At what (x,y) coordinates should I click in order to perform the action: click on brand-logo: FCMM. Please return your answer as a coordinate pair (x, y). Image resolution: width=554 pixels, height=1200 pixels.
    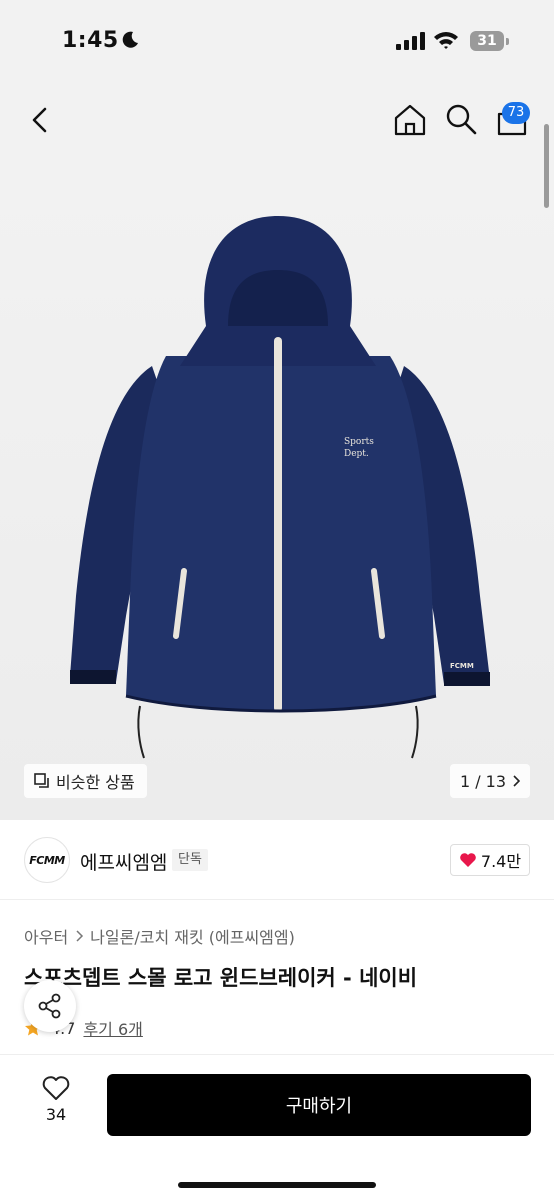
    Looking at the image, I should click on (47, 860).